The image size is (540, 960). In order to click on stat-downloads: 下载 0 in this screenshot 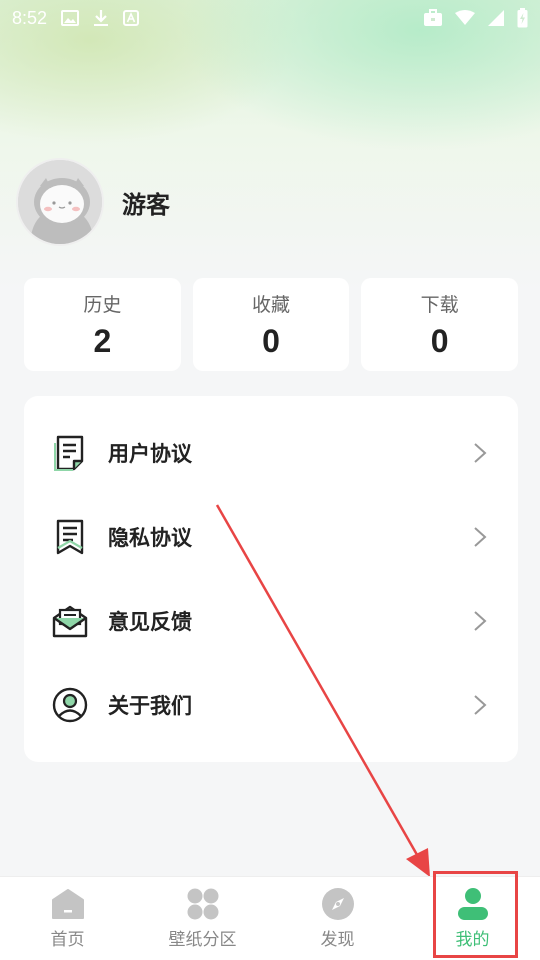, I will do `click(440, 324)`.